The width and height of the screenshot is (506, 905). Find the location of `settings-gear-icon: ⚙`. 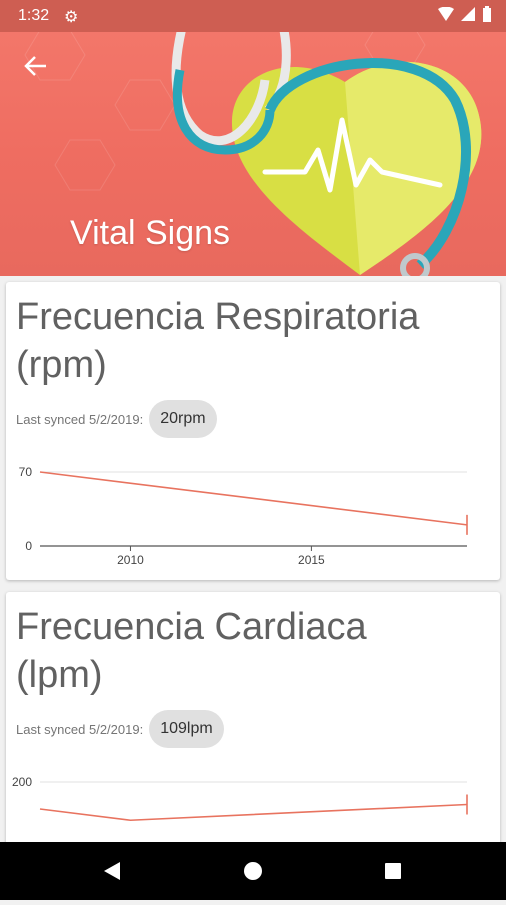

settings-gear-icon: ⚙ is located at coordinates (71, 17).